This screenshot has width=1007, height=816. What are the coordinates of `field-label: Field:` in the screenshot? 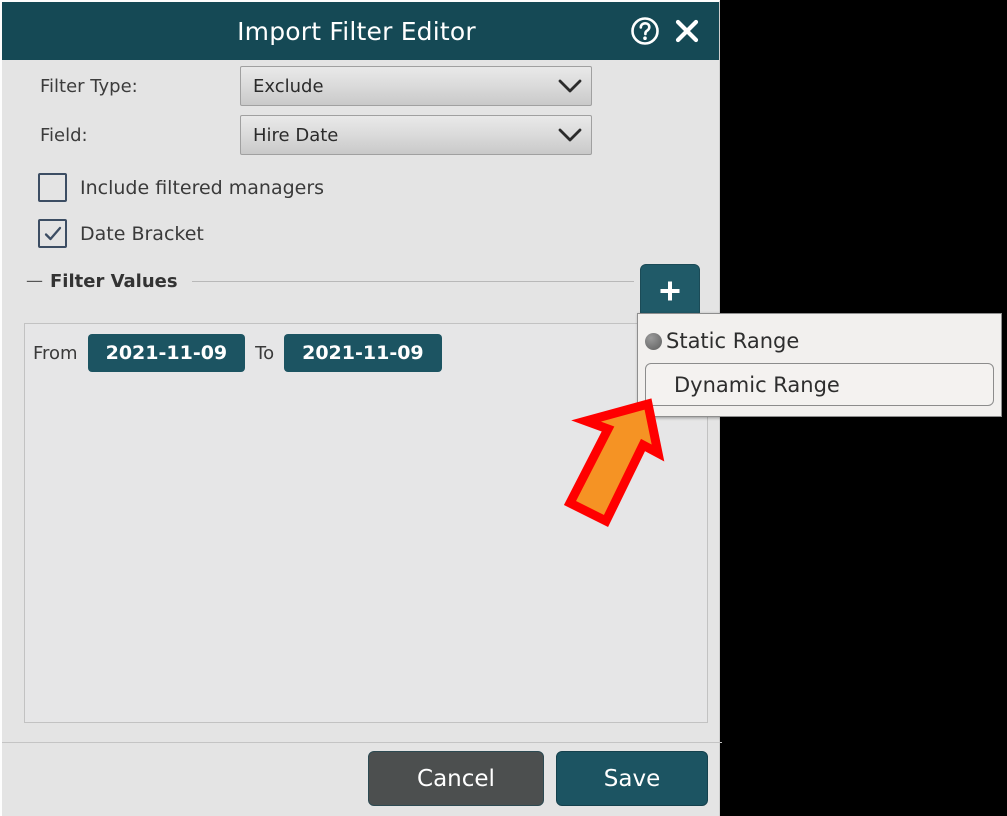 It's located at (64, 135).